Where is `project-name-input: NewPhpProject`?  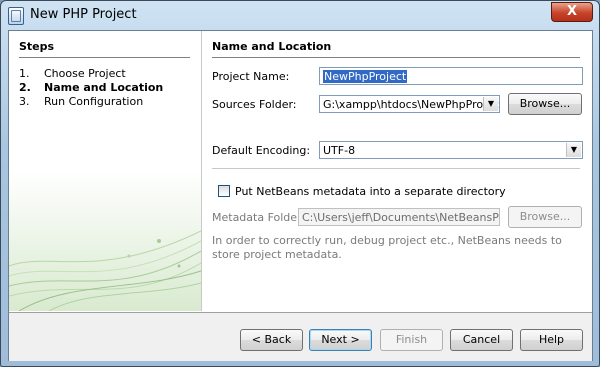 project-name-input: NewPhpProject is located at coordinates (451, 76).